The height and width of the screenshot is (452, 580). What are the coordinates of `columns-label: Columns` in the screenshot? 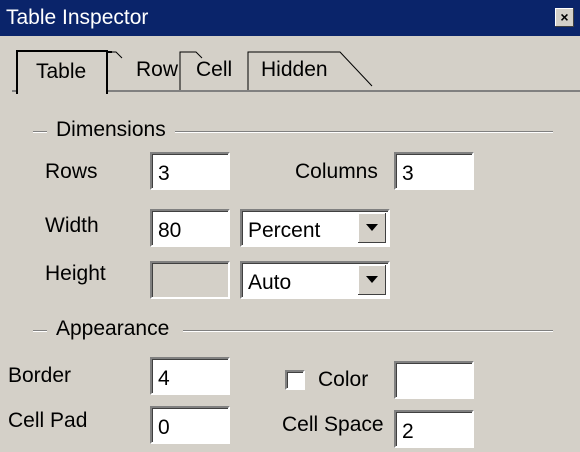 It's located at (336, 171).